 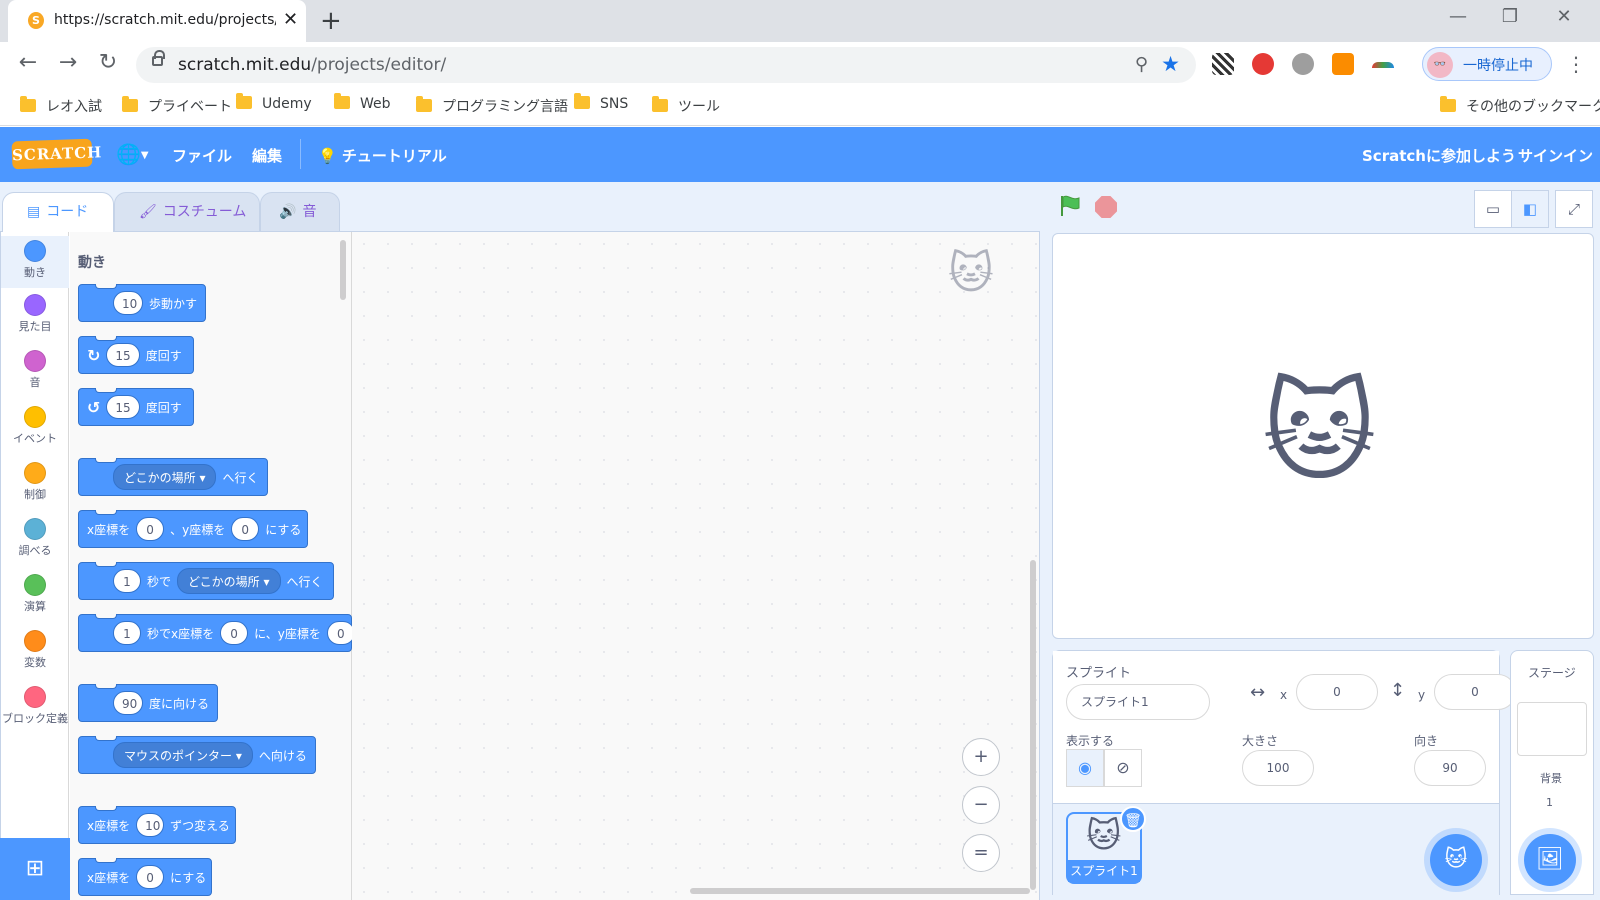 What do you see at coordinates (1223, 64) in the screenshot?
I see `qr-extension-icon` at bounding box center [1223, 64].